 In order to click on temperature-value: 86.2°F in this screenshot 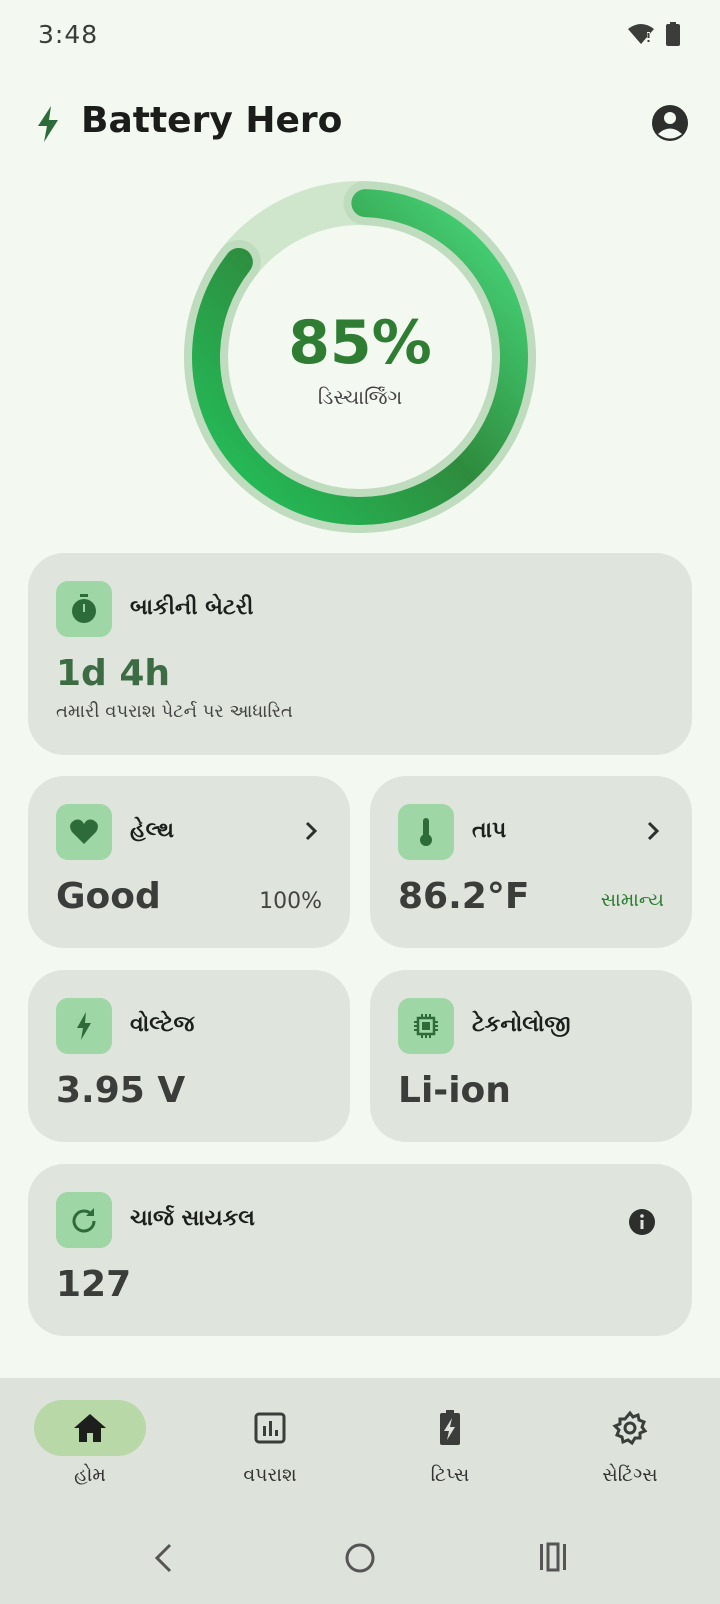, I will do `click(464, 896)`.